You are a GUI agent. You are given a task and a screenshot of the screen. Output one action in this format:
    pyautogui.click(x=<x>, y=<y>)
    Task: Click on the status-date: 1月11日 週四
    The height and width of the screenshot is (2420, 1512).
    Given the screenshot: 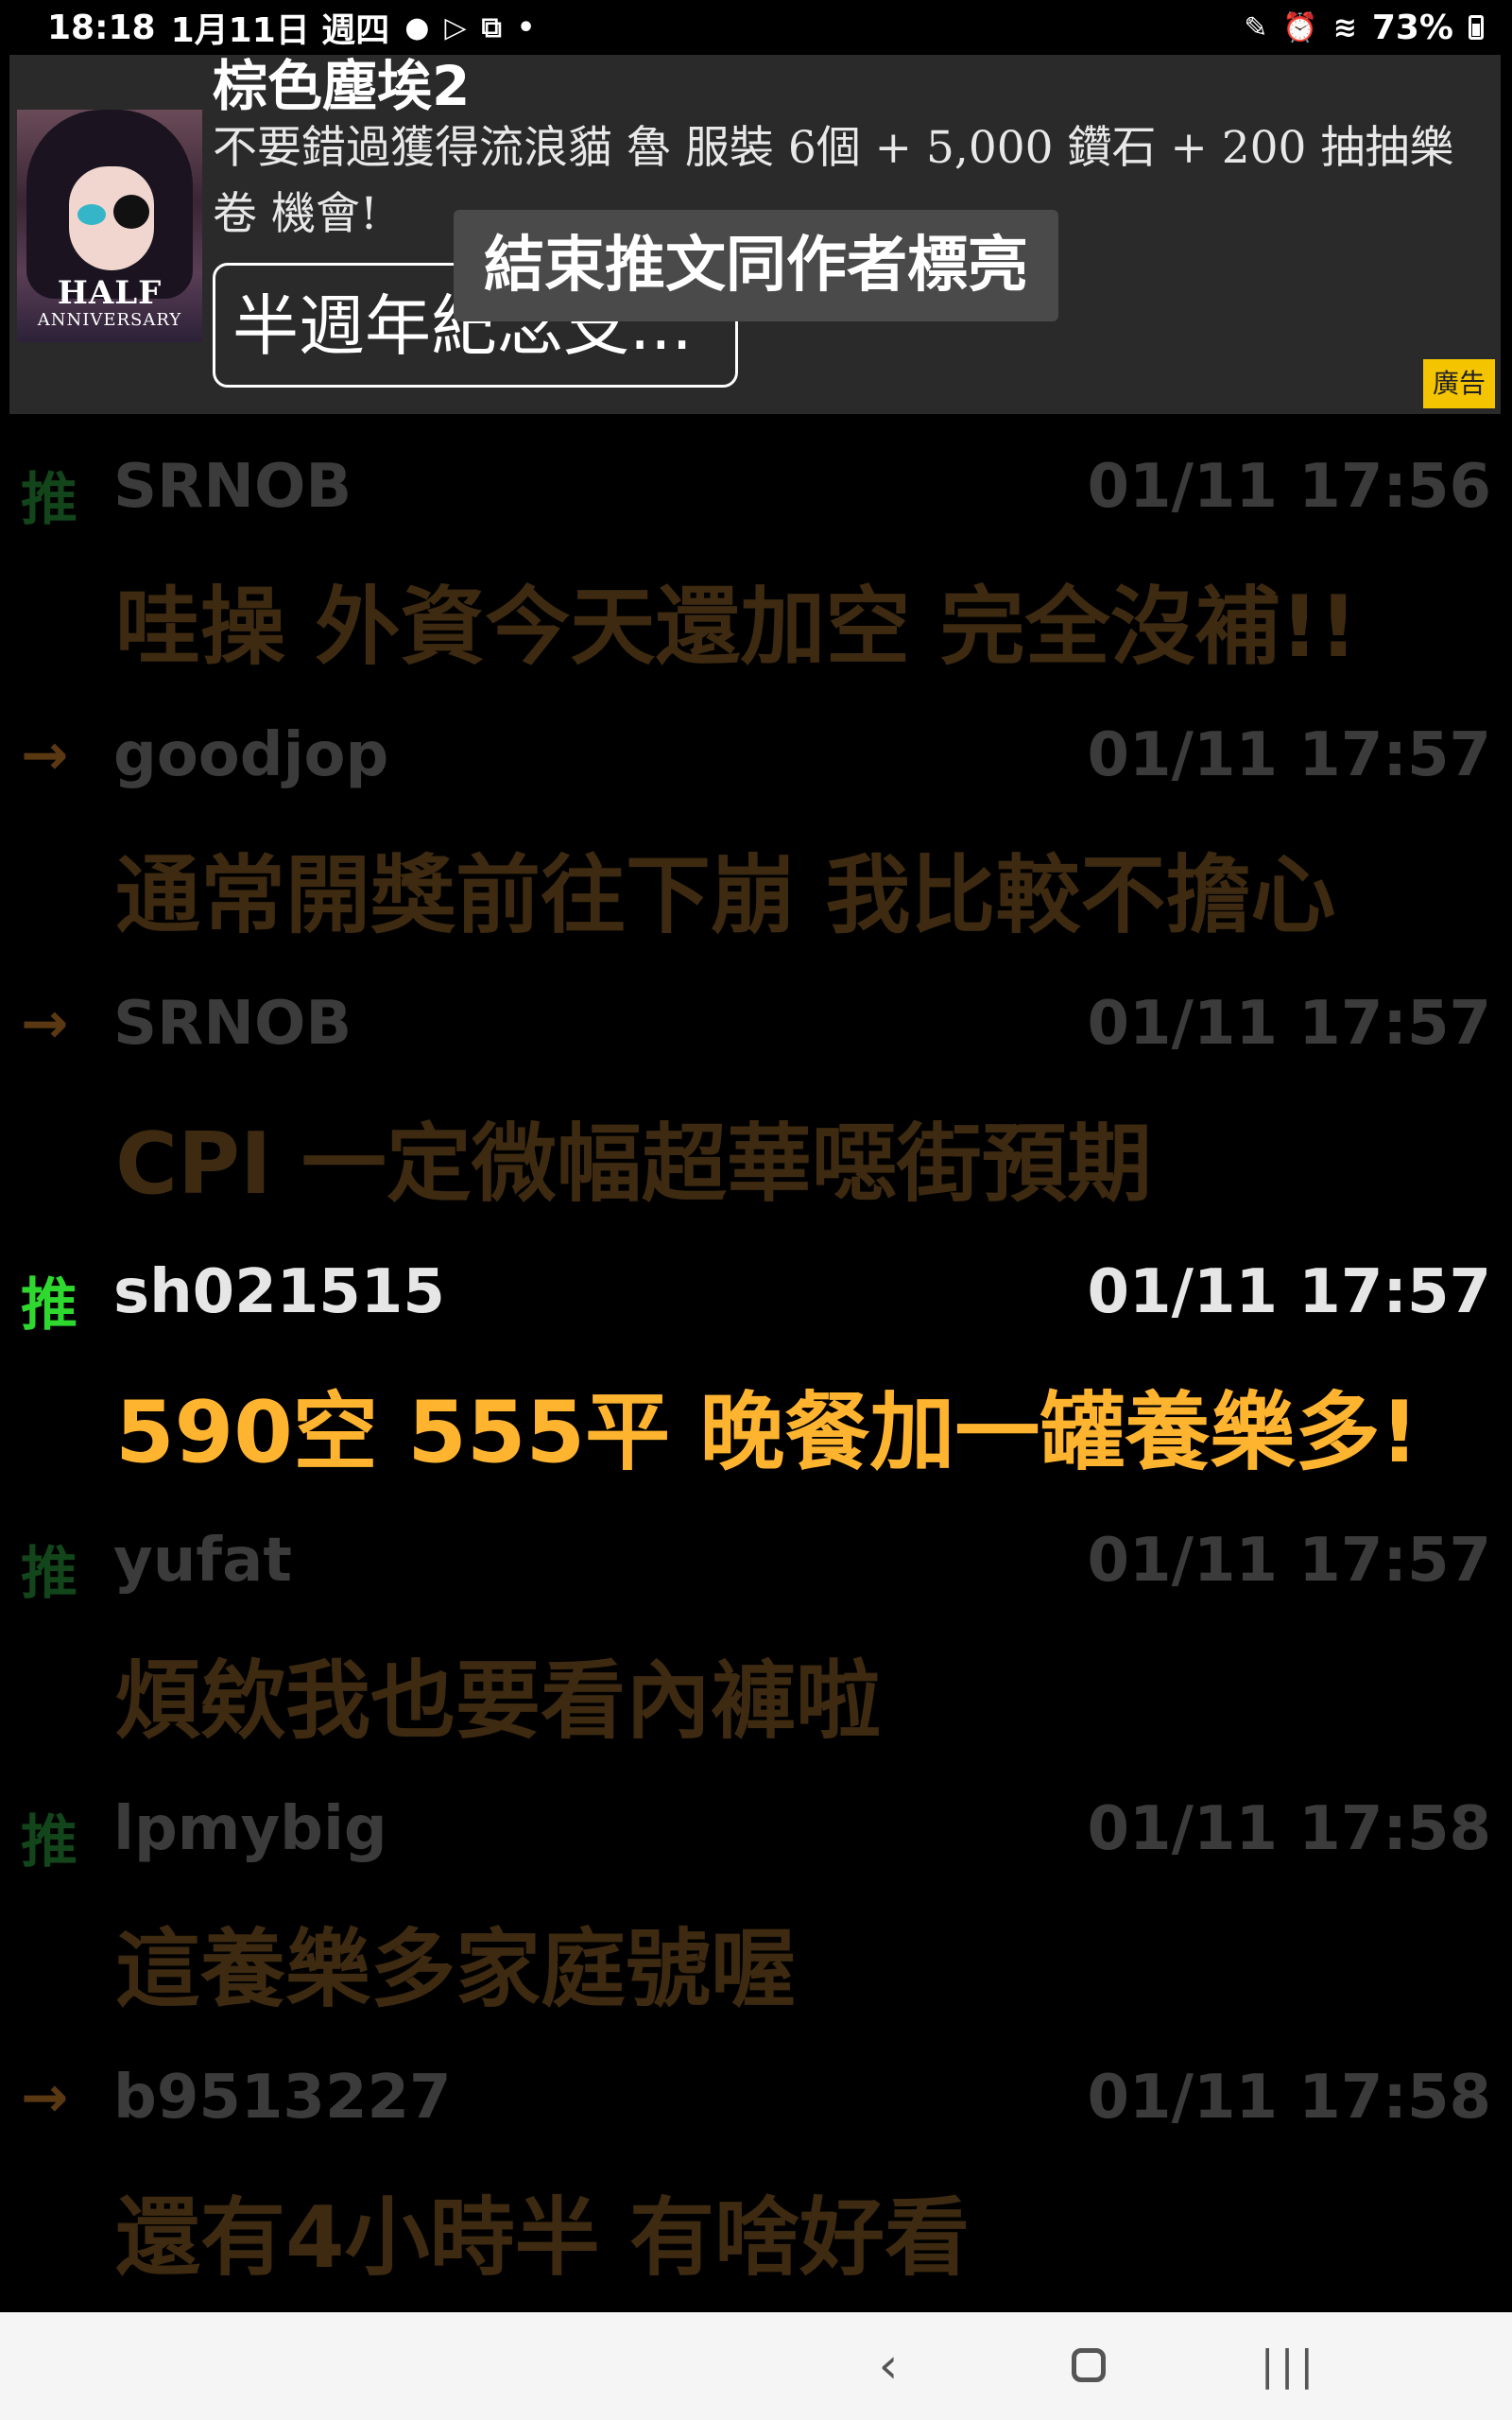 What is the action you would take?
    pyautogui.click(x=280, y=30)
    